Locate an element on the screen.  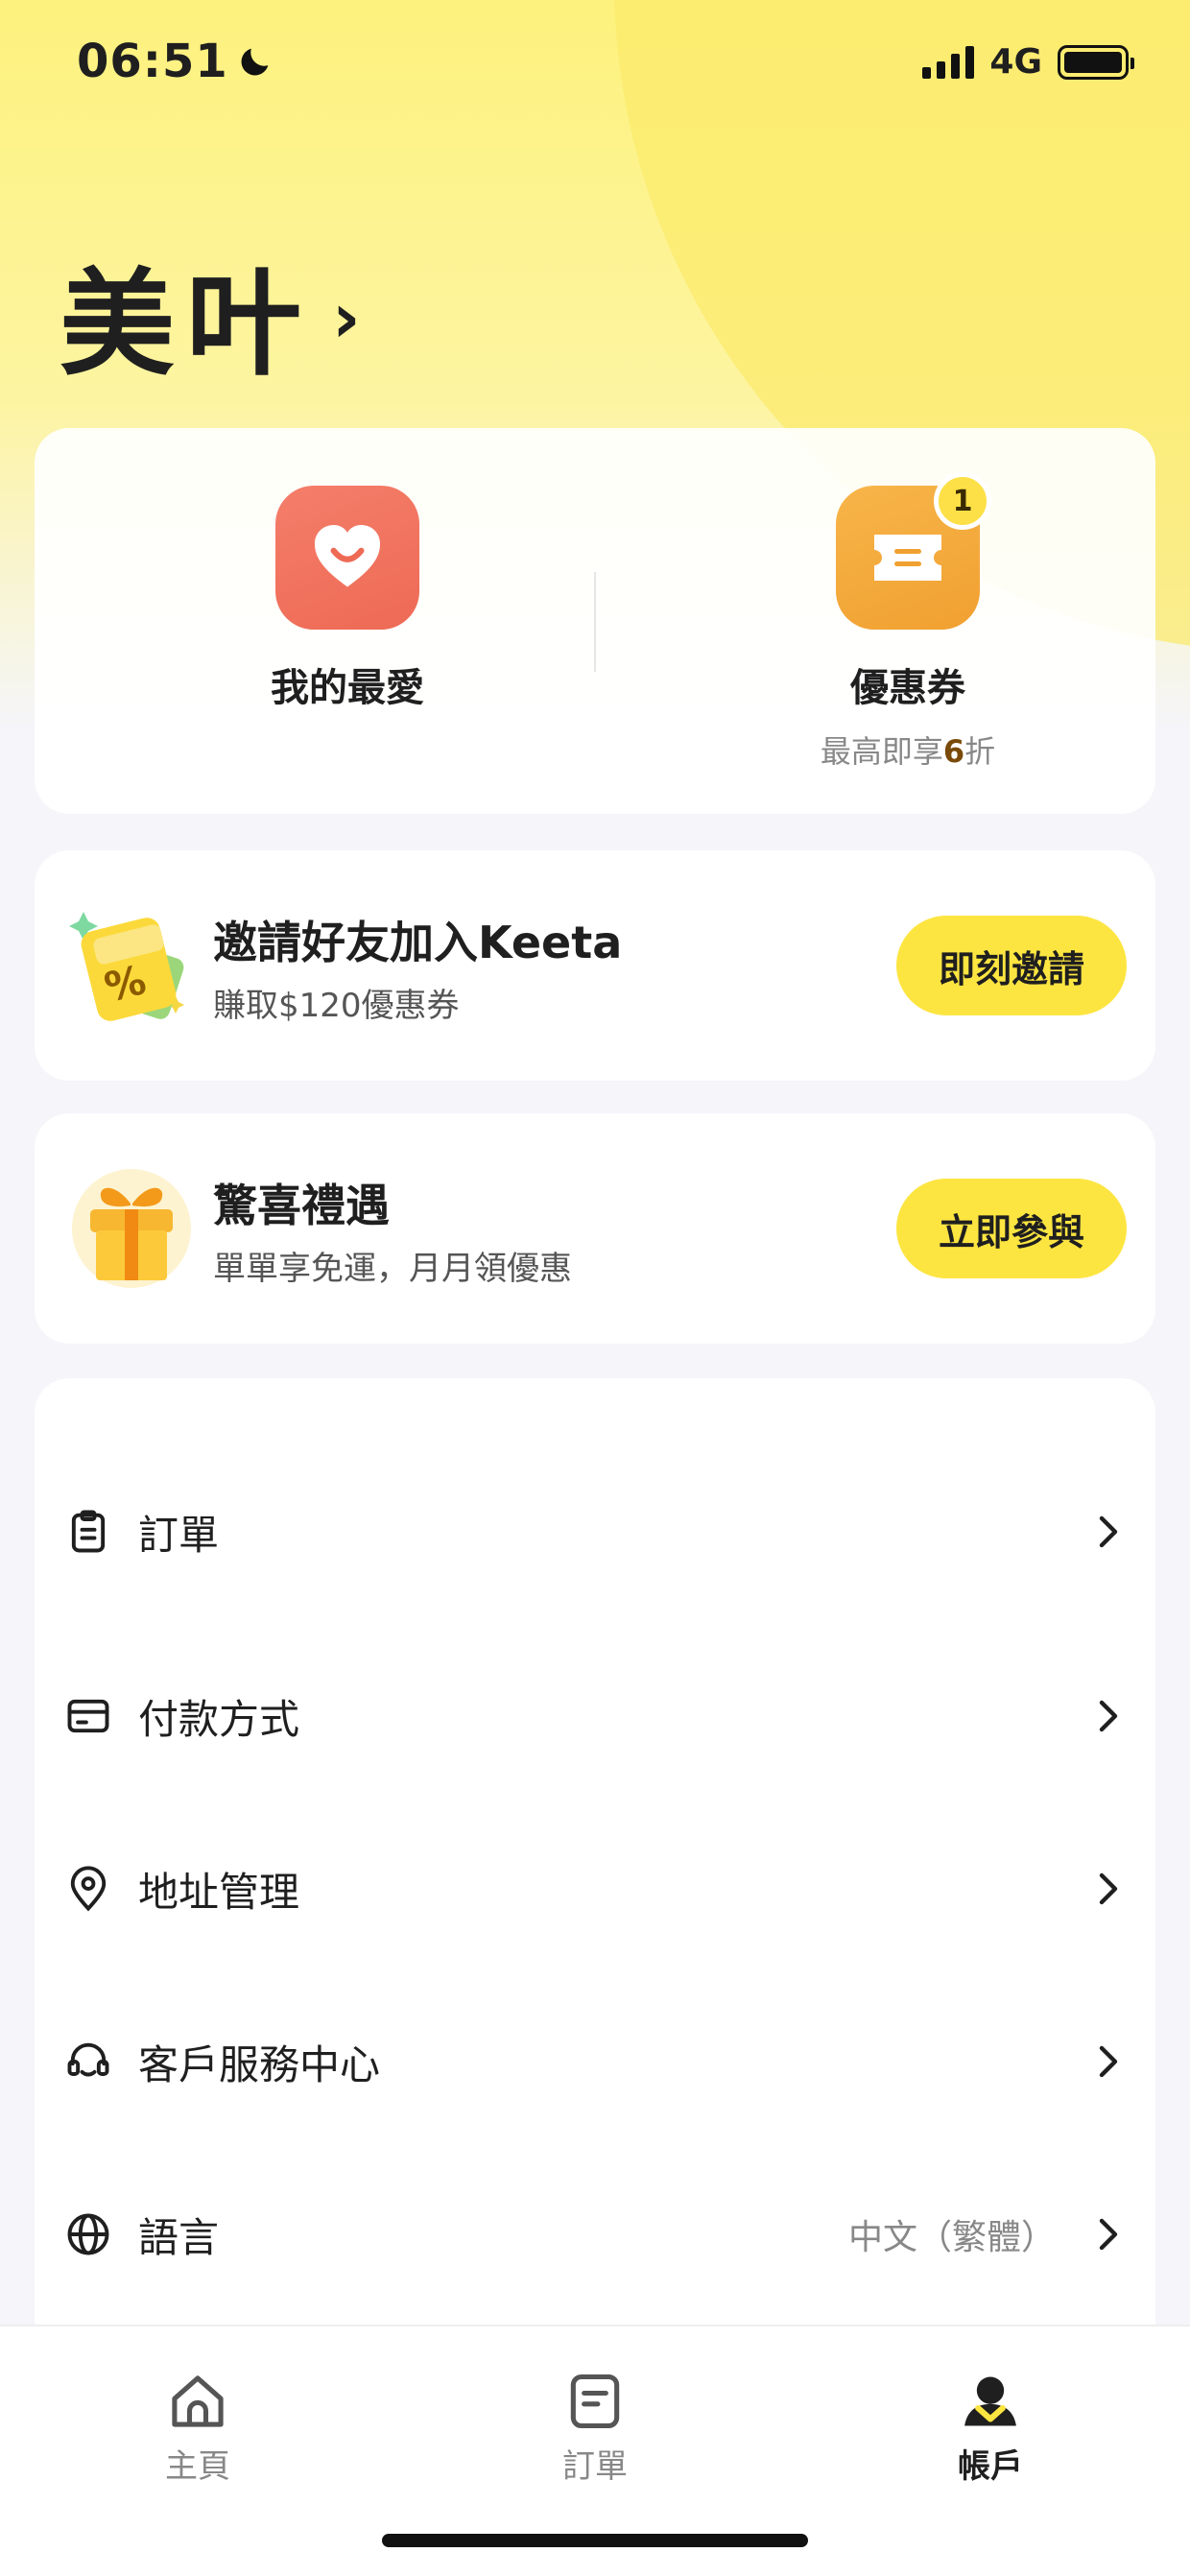
network-type: 4G is located at coordinates (1016, 62).